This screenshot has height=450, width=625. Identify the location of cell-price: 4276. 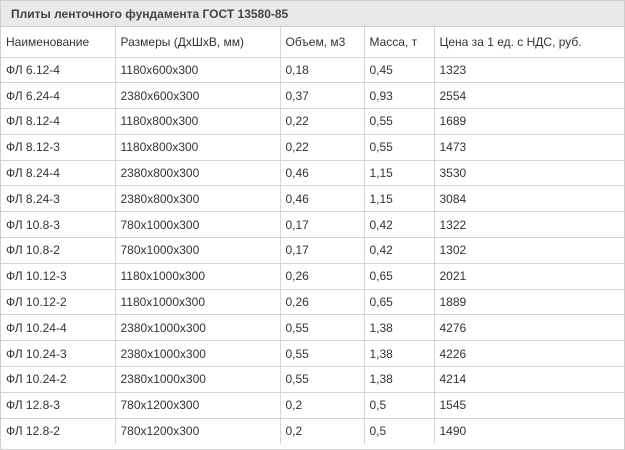
(528, 328).